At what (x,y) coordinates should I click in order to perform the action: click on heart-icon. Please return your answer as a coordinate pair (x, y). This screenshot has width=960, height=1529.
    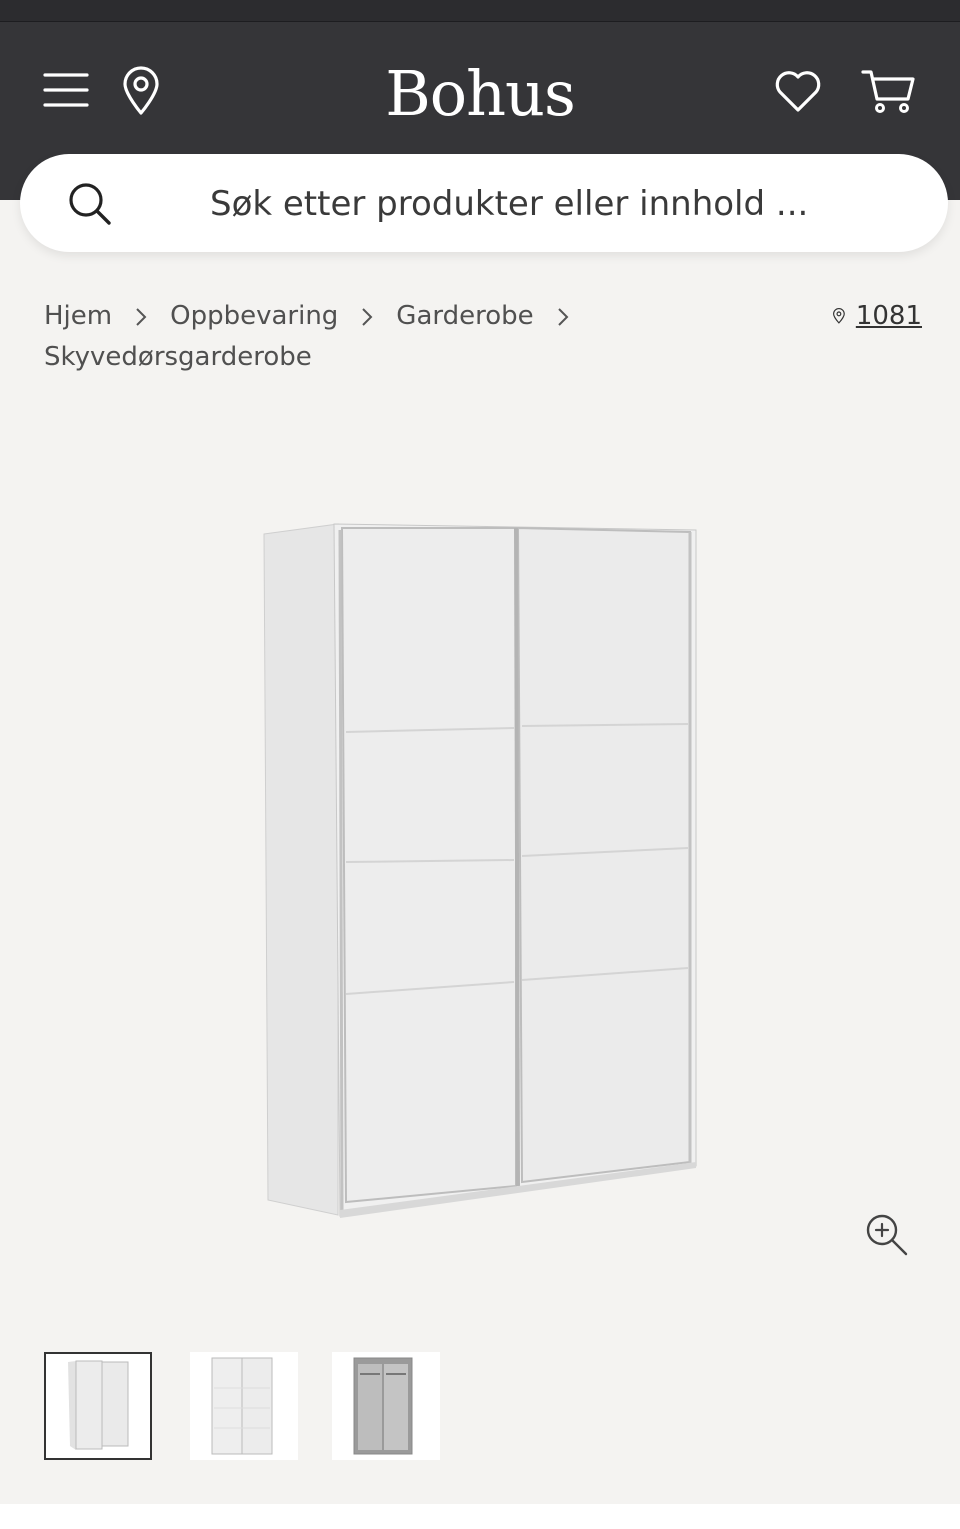
    Looking at the image, I should click on (798, 91).